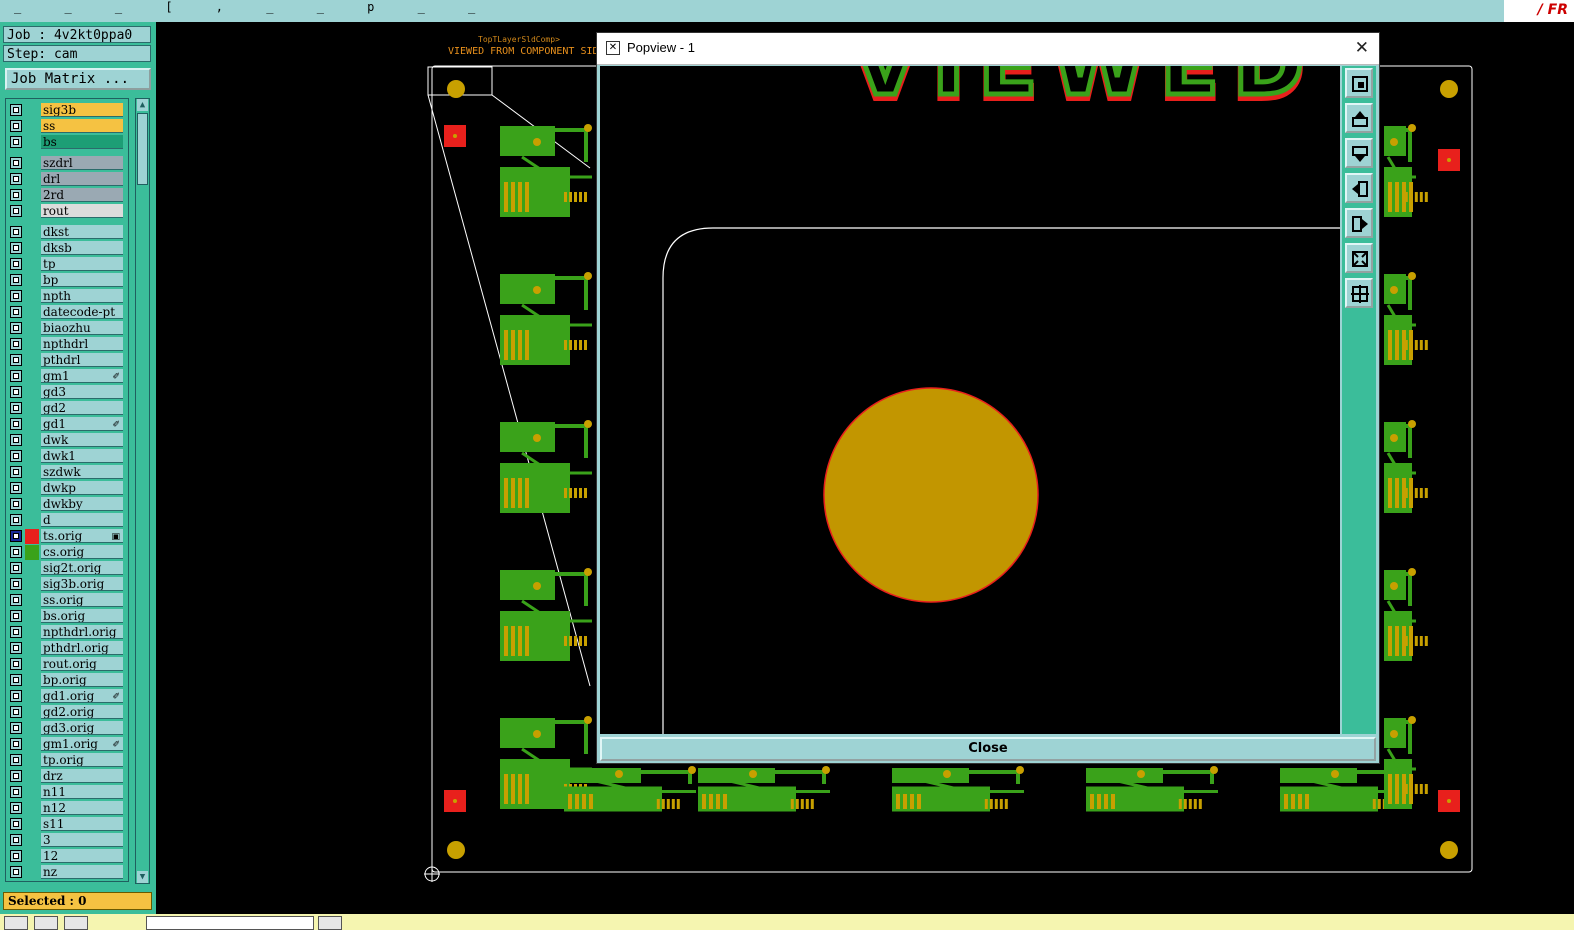  Describe the element at coordinates (82, 696) in the screenshot. I see `layer-name: gd1.orig ✐` at that location.